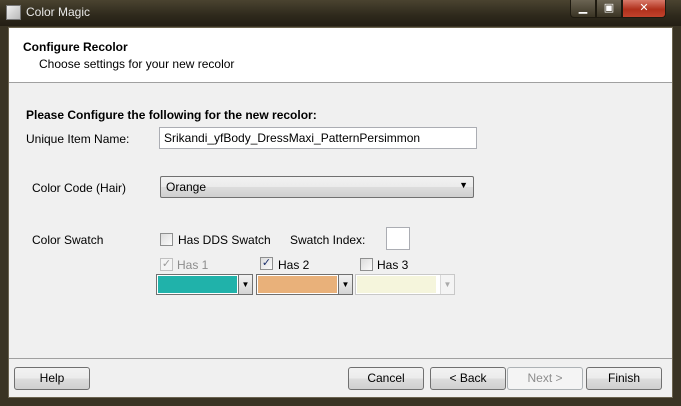 The height and width of the screenshot is (406, 681). I want to click on has3-label: Has 3, so click(393, 265).